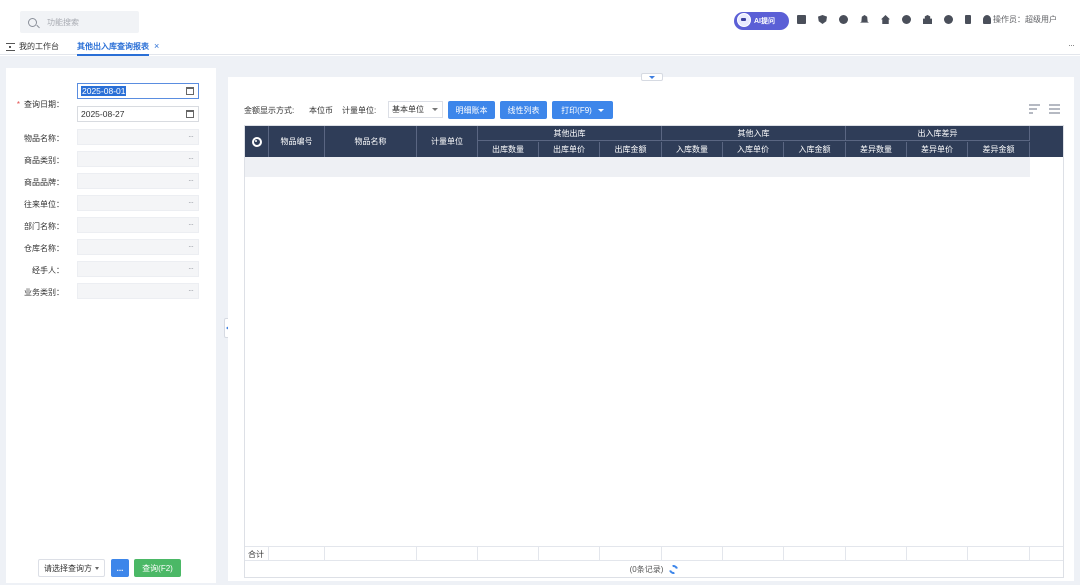  I want to click on function-search-input: 功能搜索, so click(79, 22).